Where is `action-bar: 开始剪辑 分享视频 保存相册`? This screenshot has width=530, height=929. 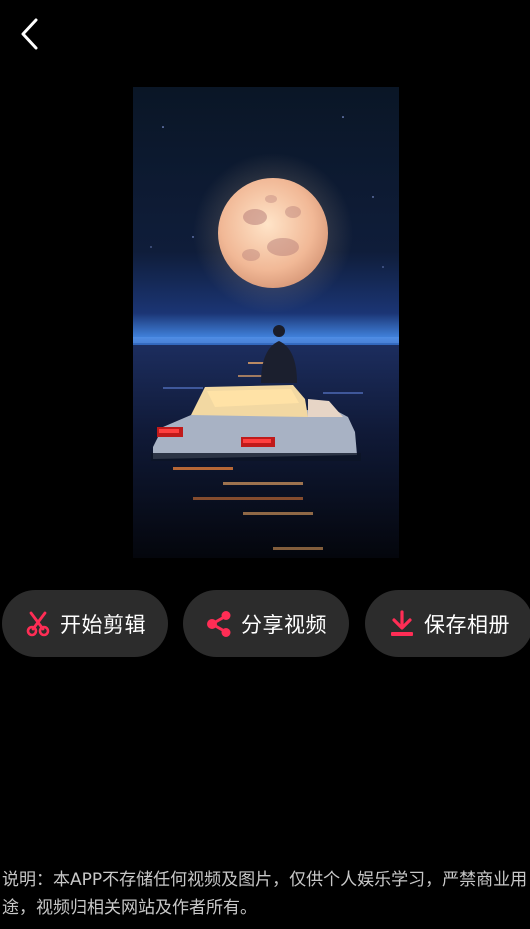
action-bar: 开始剪辑 分享视频 保存相册 is located at coordinates (265, 623).